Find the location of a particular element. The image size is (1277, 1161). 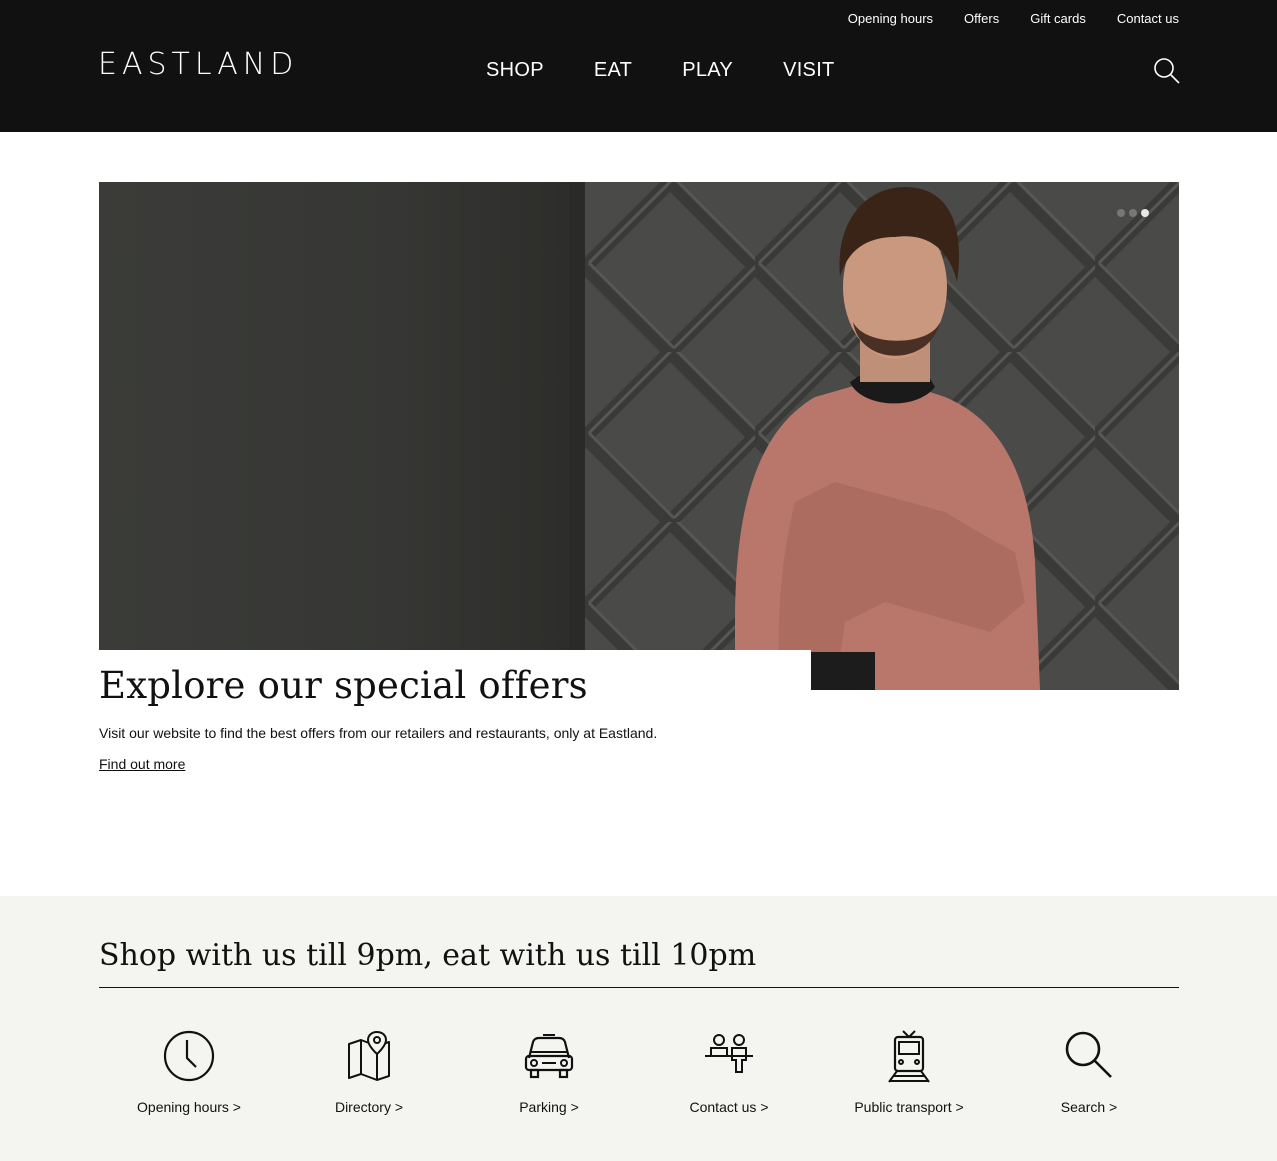

quick-link-contact-us: Contact us > is located at coordinates (729, 1072).